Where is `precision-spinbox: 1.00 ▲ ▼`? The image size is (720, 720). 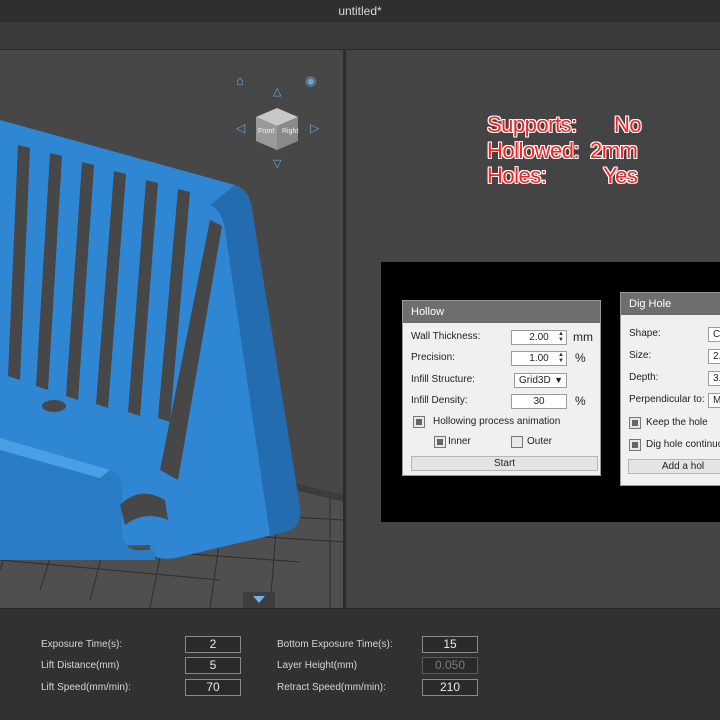 precision-spinbox: 1.00 ▲ ▼ is located at coordinates (539, 358).